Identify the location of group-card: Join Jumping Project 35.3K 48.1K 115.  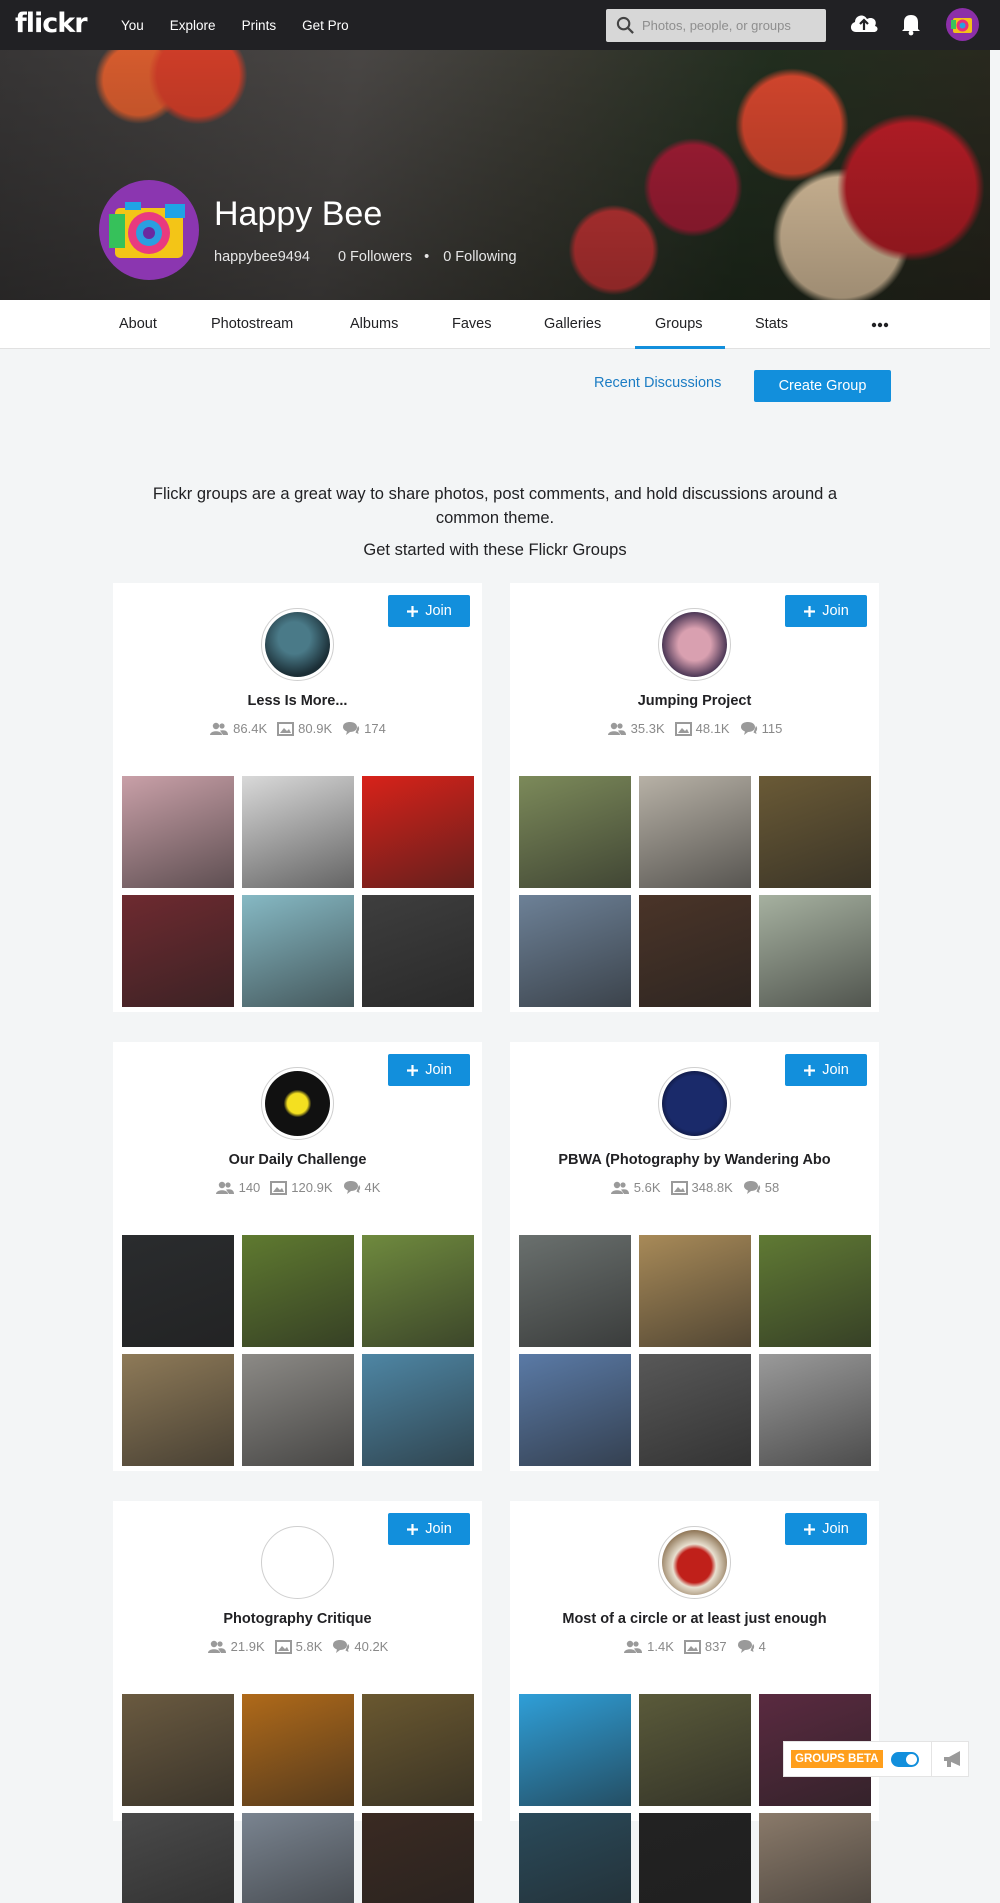
(694, 797).